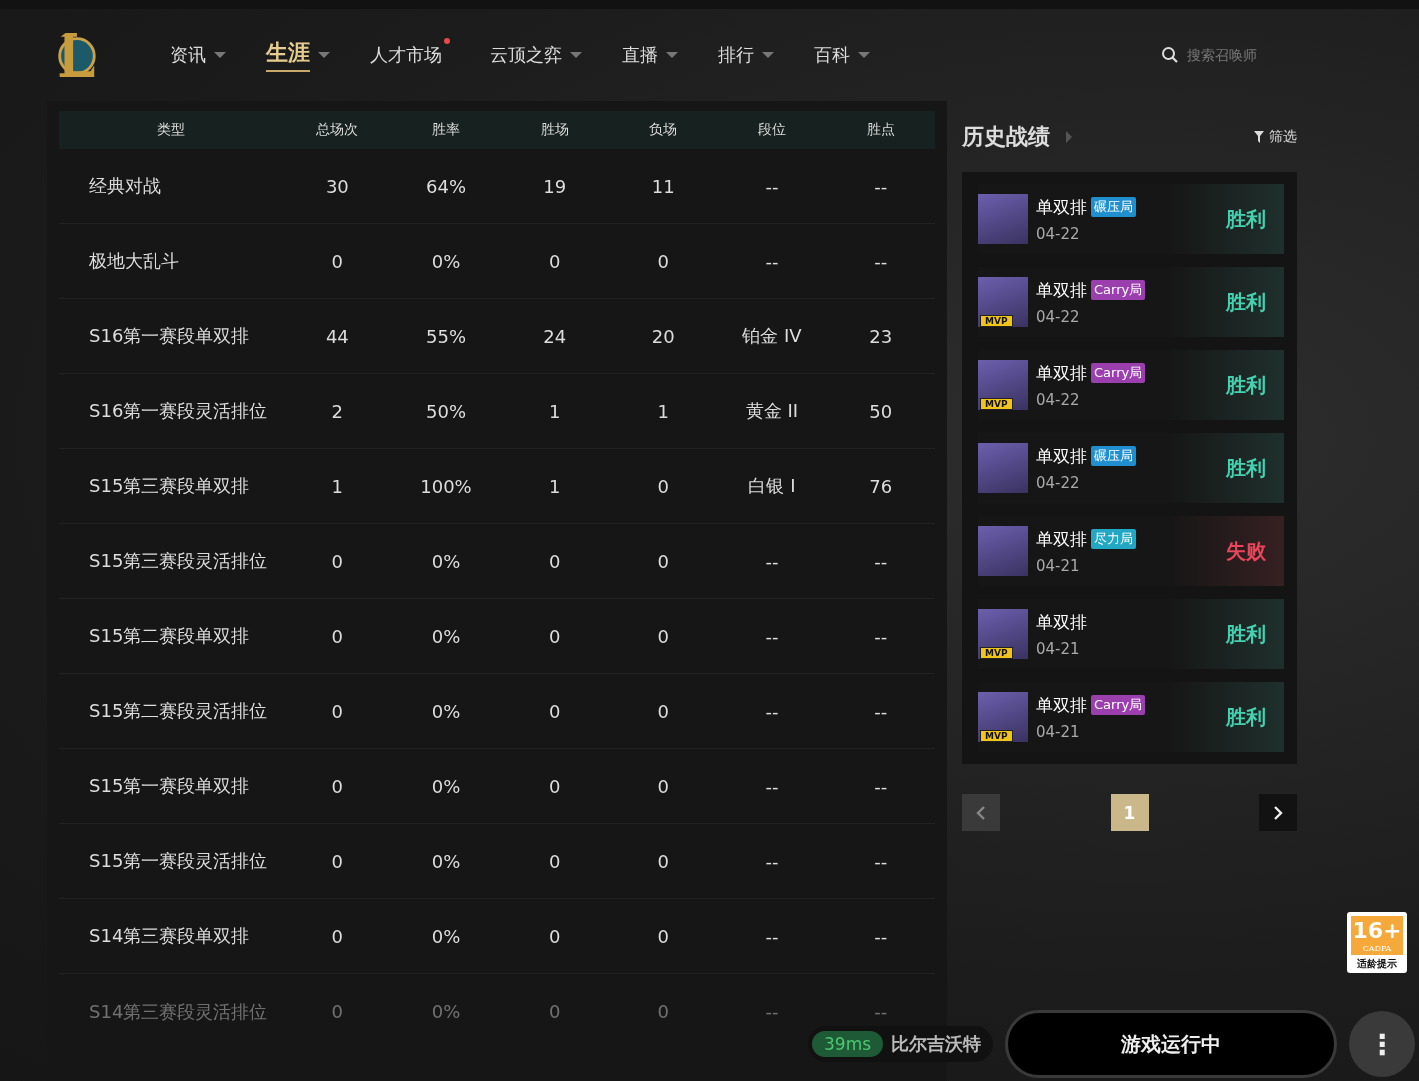  Describe the element at coordinates (178, 411) in the screenshot. I see `table-cell-text: S16第一赛段灵活排位` at that location.